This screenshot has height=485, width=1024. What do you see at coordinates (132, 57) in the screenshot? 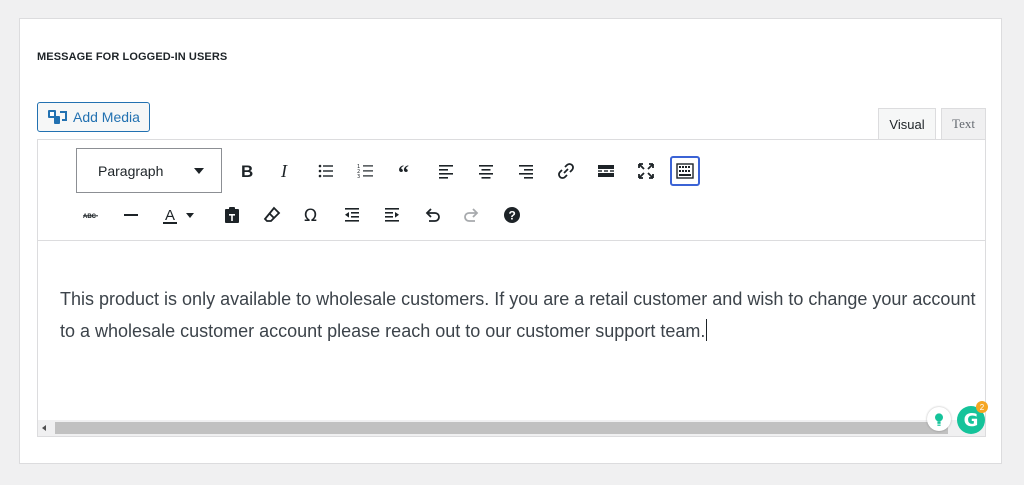
I see `section-title: MESSAGE FOR LOGGED-IN USERS` at bounding box center [132, 57].